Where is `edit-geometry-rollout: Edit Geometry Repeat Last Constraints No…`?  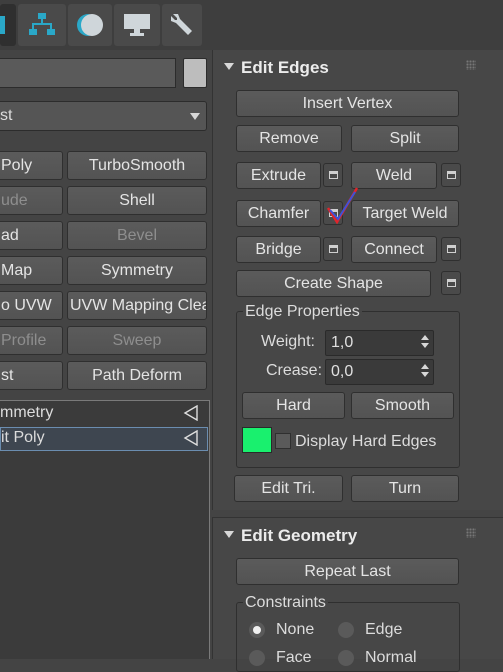 edit-geometry-rollout: Edit Geometry Repeat Last Constraints No… is located at coordinates (357, 594).